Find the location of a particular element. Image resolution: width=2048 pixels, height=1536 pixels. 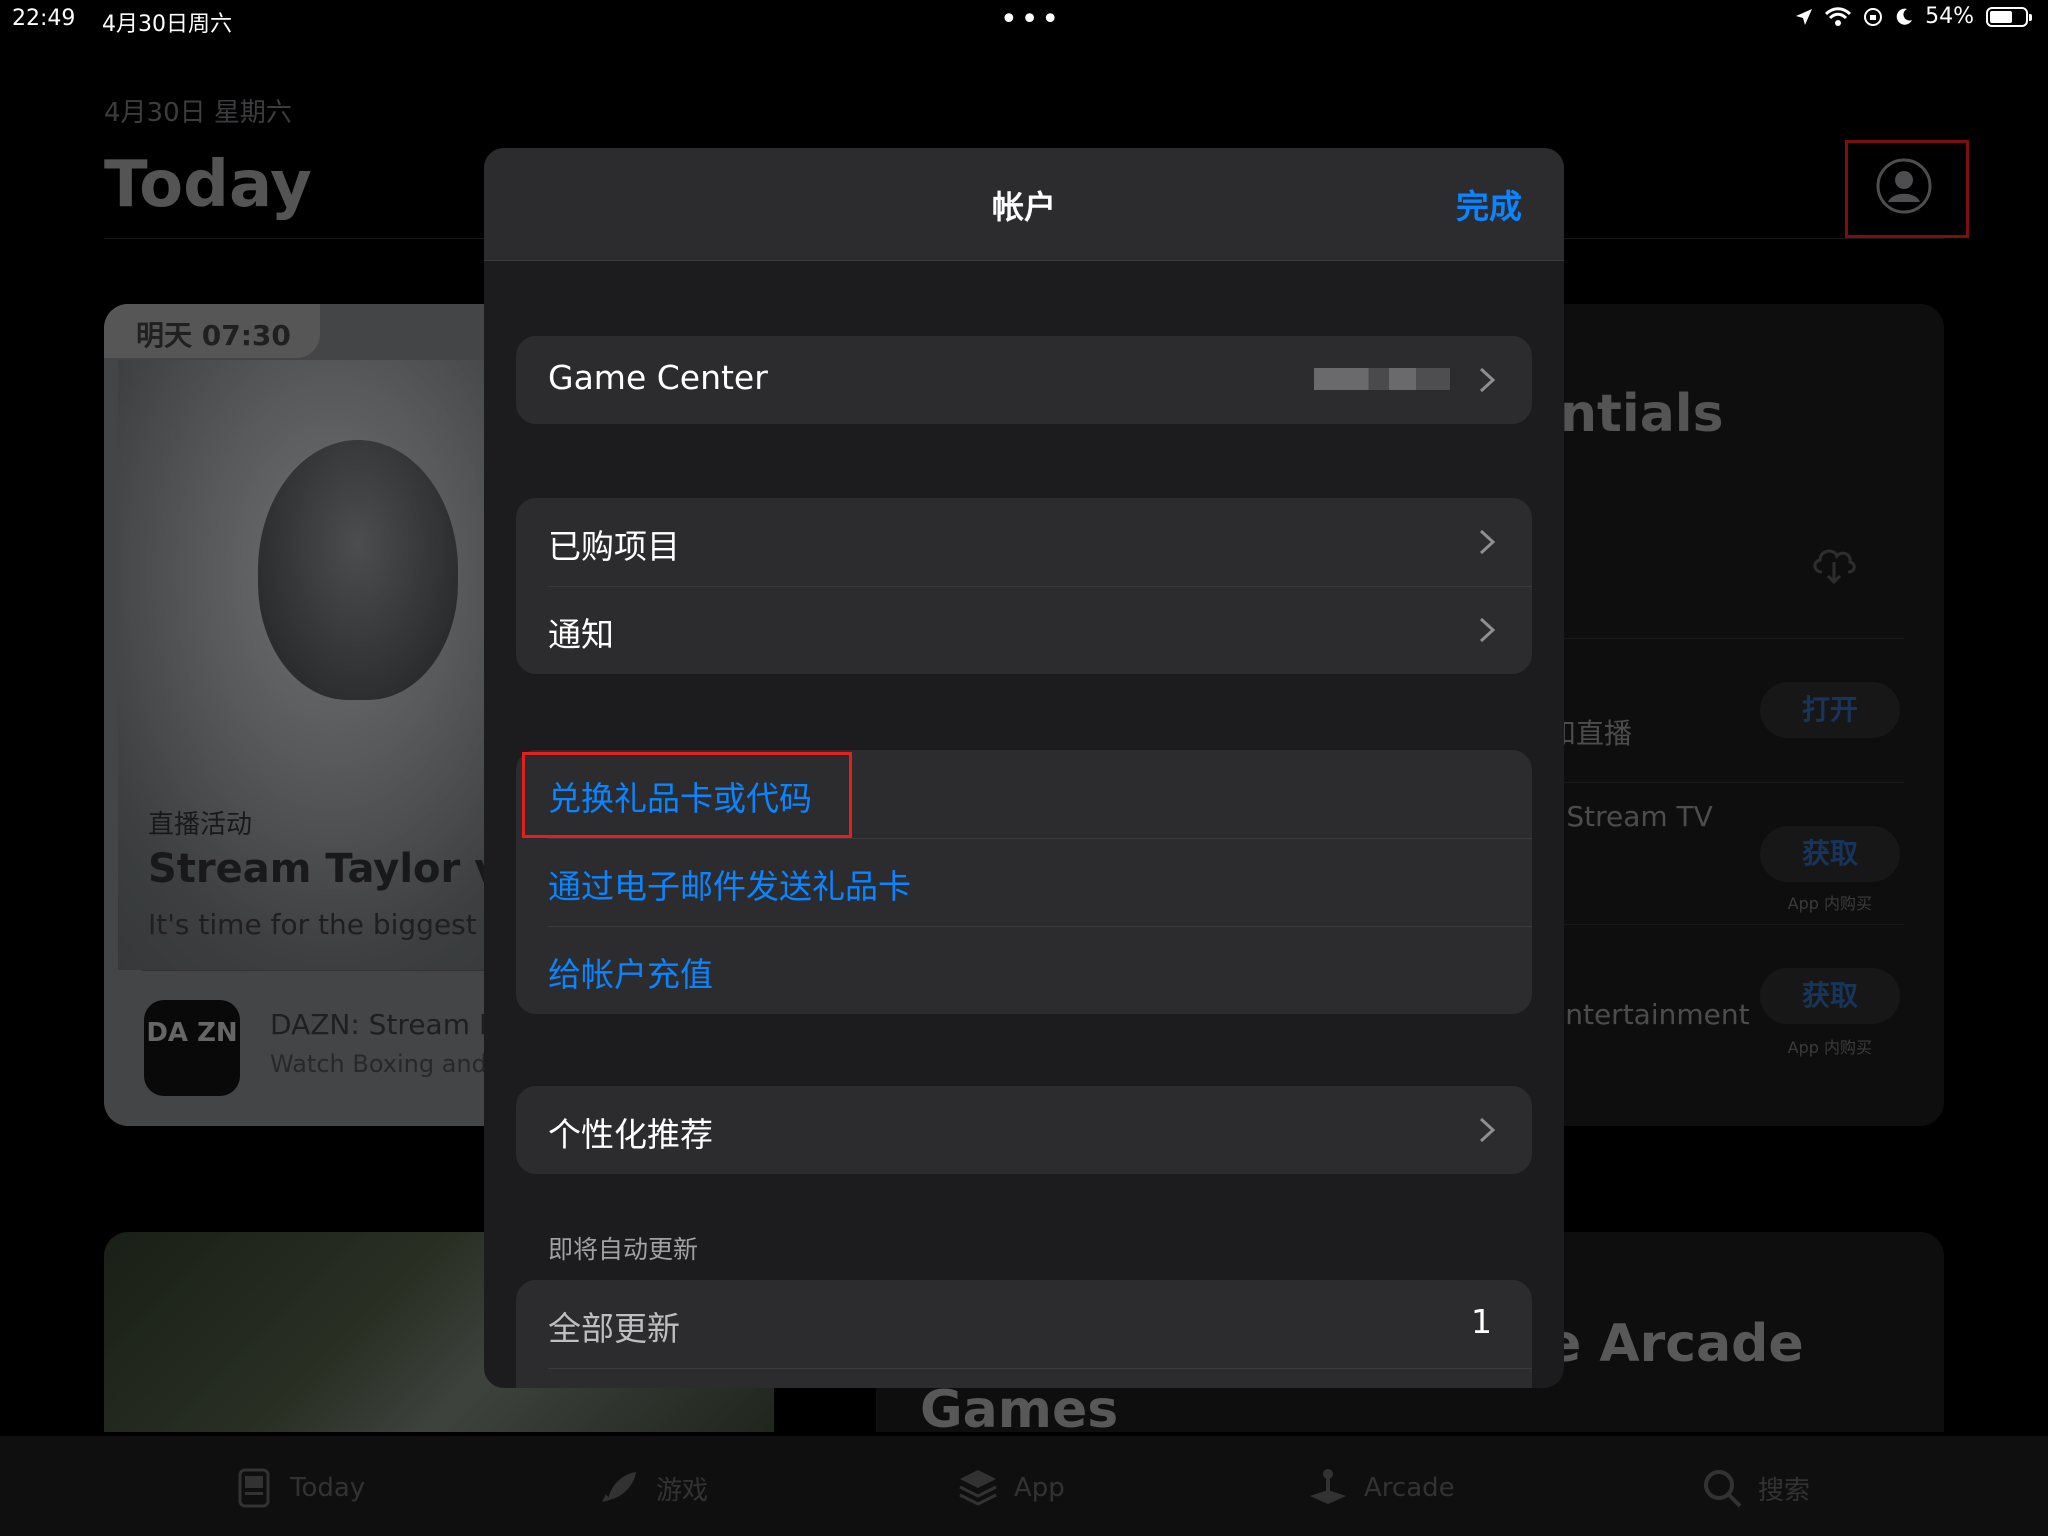

wifi-icon is located at coordinates (1838, 16).